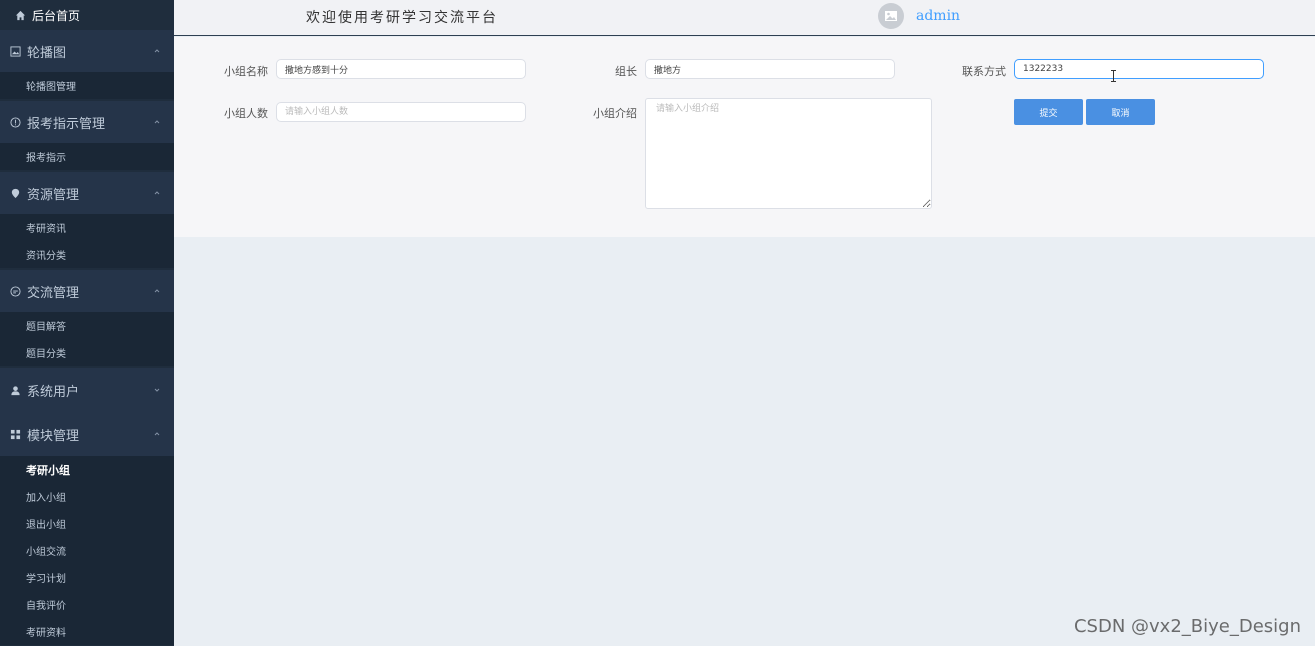 The height and width of the screenshot is (646, 1315). What do you see at coordinates (46, 525) in the screenshot?
I see `sidebar-item-label: 退出小组` at bounding box center [46, 525].